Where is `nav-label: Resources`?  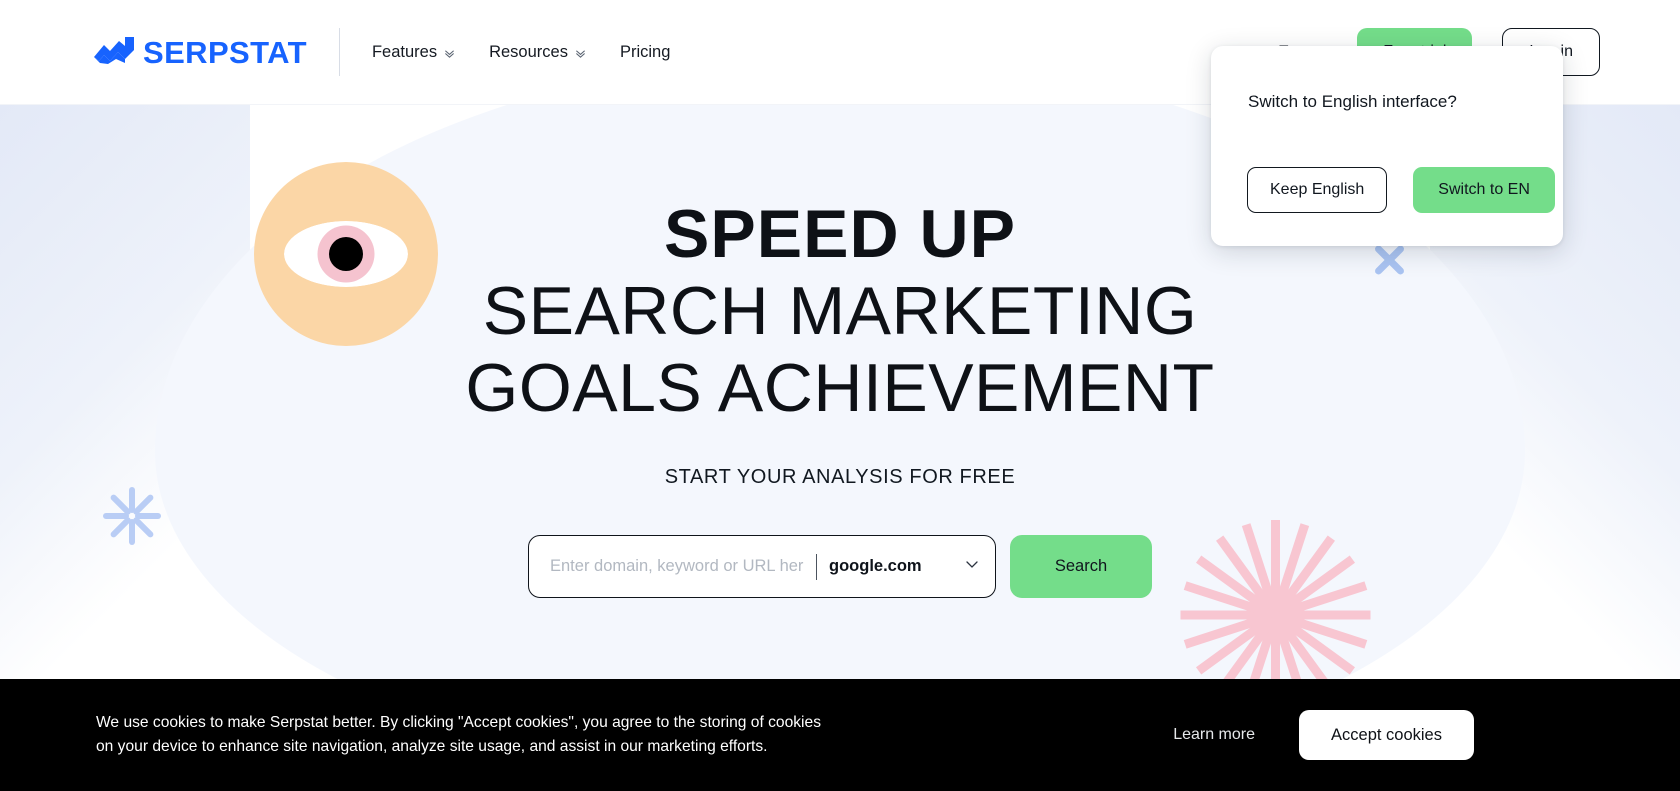 nav-label: Resources is located at coordinates (528, 51).